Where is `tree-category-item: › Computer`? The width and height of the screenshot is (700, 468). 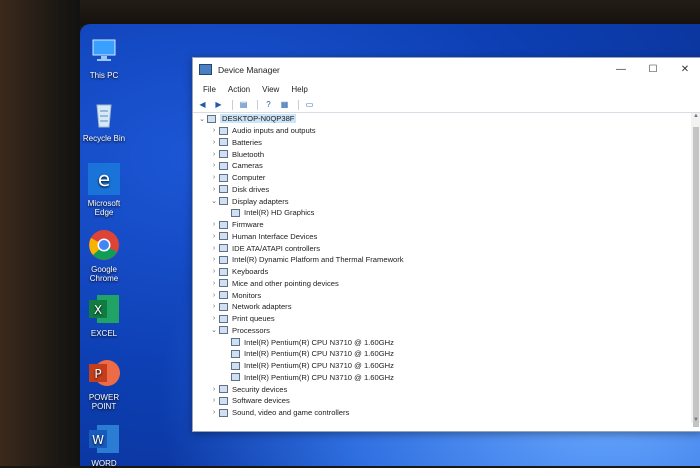
tree-category-item: › Computer is located at coordinates (442, 178).